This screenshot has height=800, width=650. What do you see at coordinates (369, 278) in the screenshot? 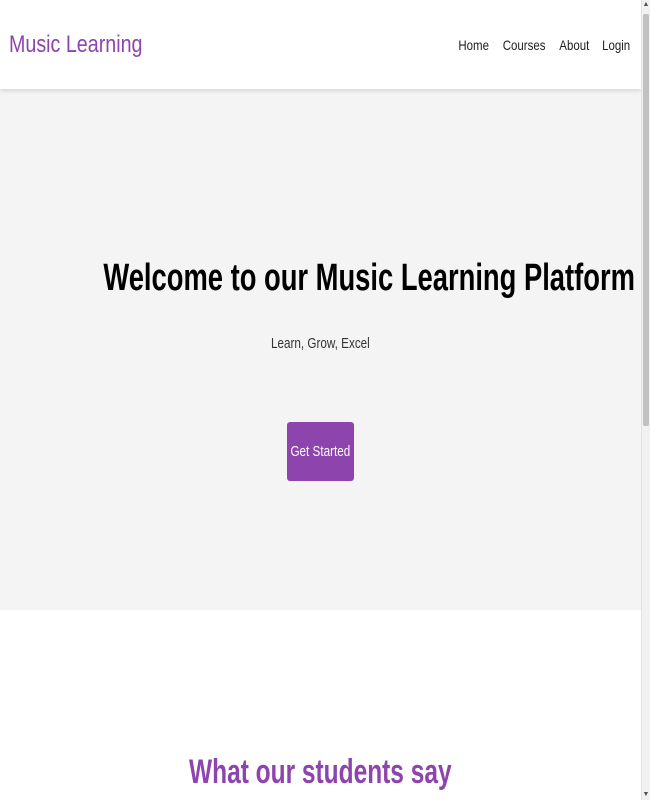
I see `hero-title-text: Welcome to our Music Learning Platform` at bounding box center [369, 278].